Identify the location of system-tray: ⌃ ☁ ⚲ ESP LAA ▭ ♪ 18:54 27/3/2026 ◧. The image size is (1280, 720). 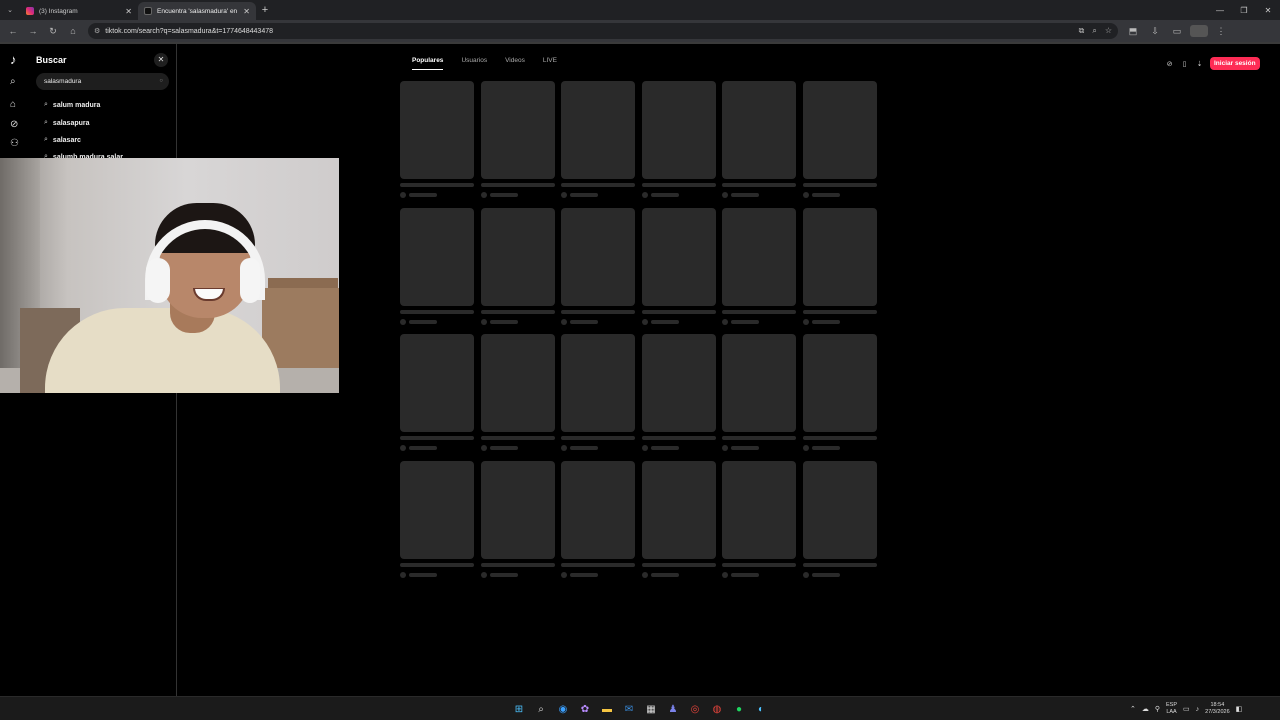
(1186, 708).